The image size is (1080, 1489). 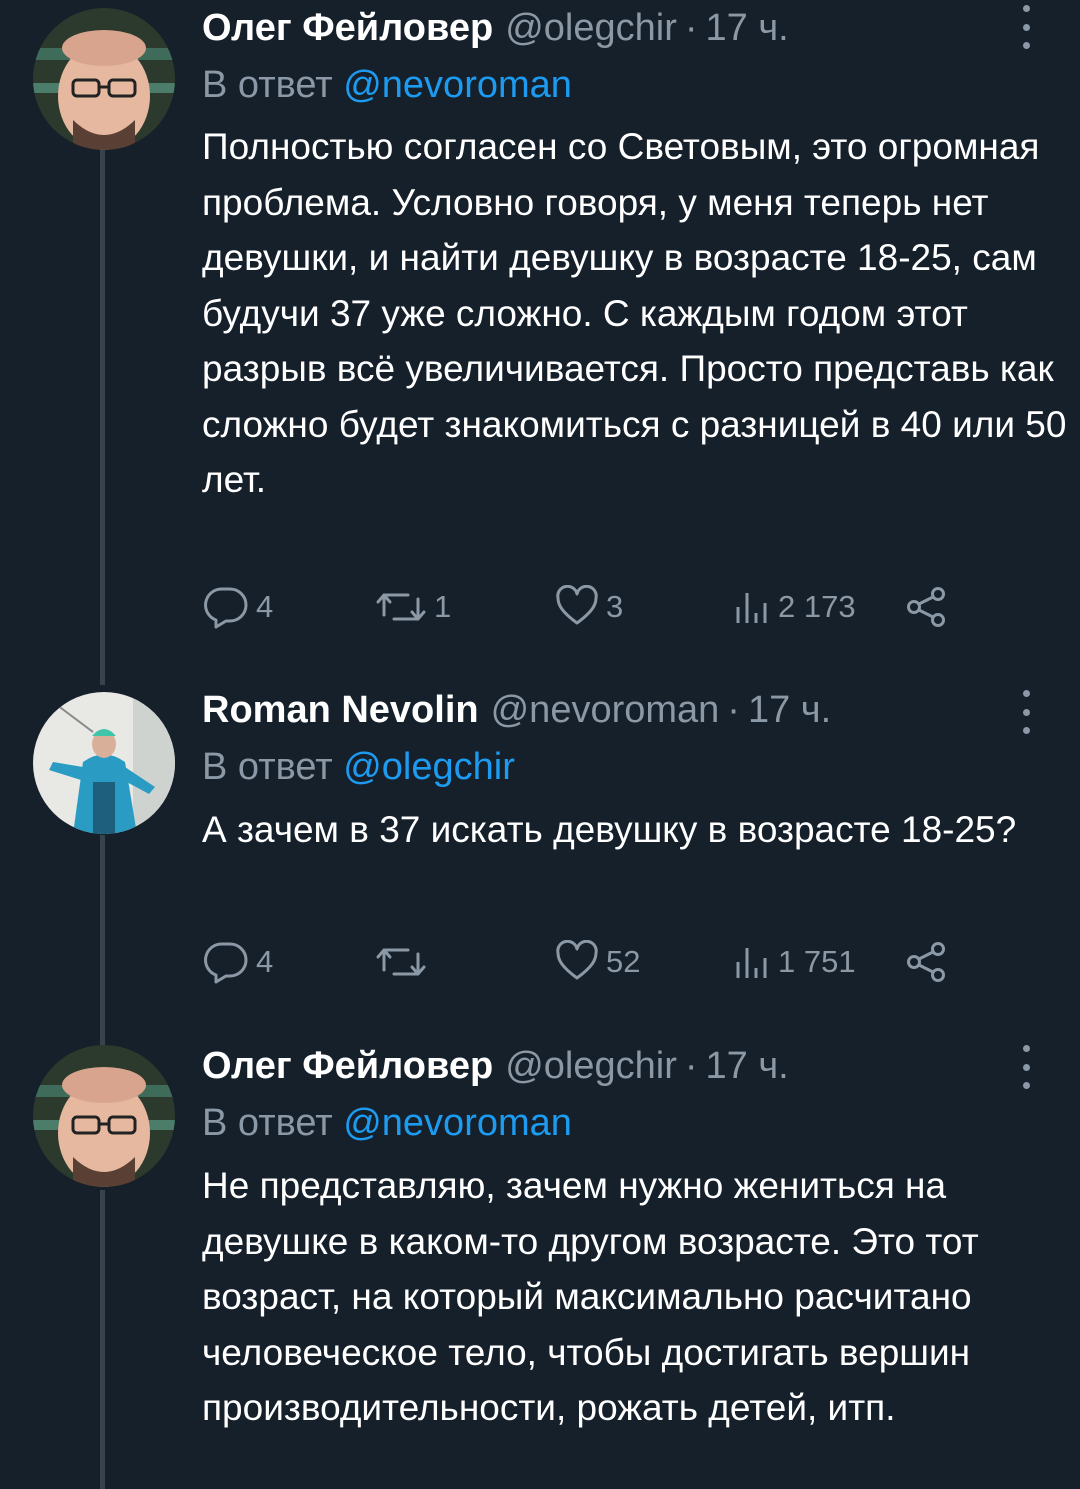 What do you see at coordinates (817, 961) in the screenshot?
I see `view-count: 1 751` at bounding box center [817, 961].